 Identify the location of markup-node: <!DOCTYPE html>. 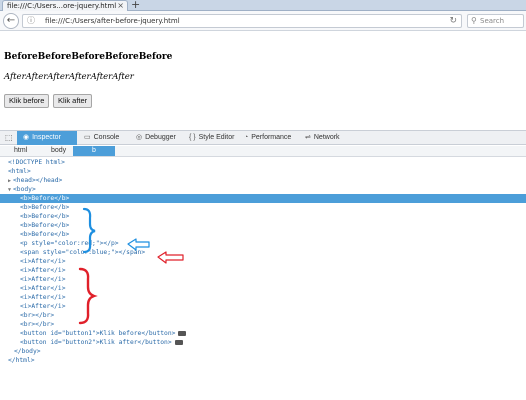
(263, 162).